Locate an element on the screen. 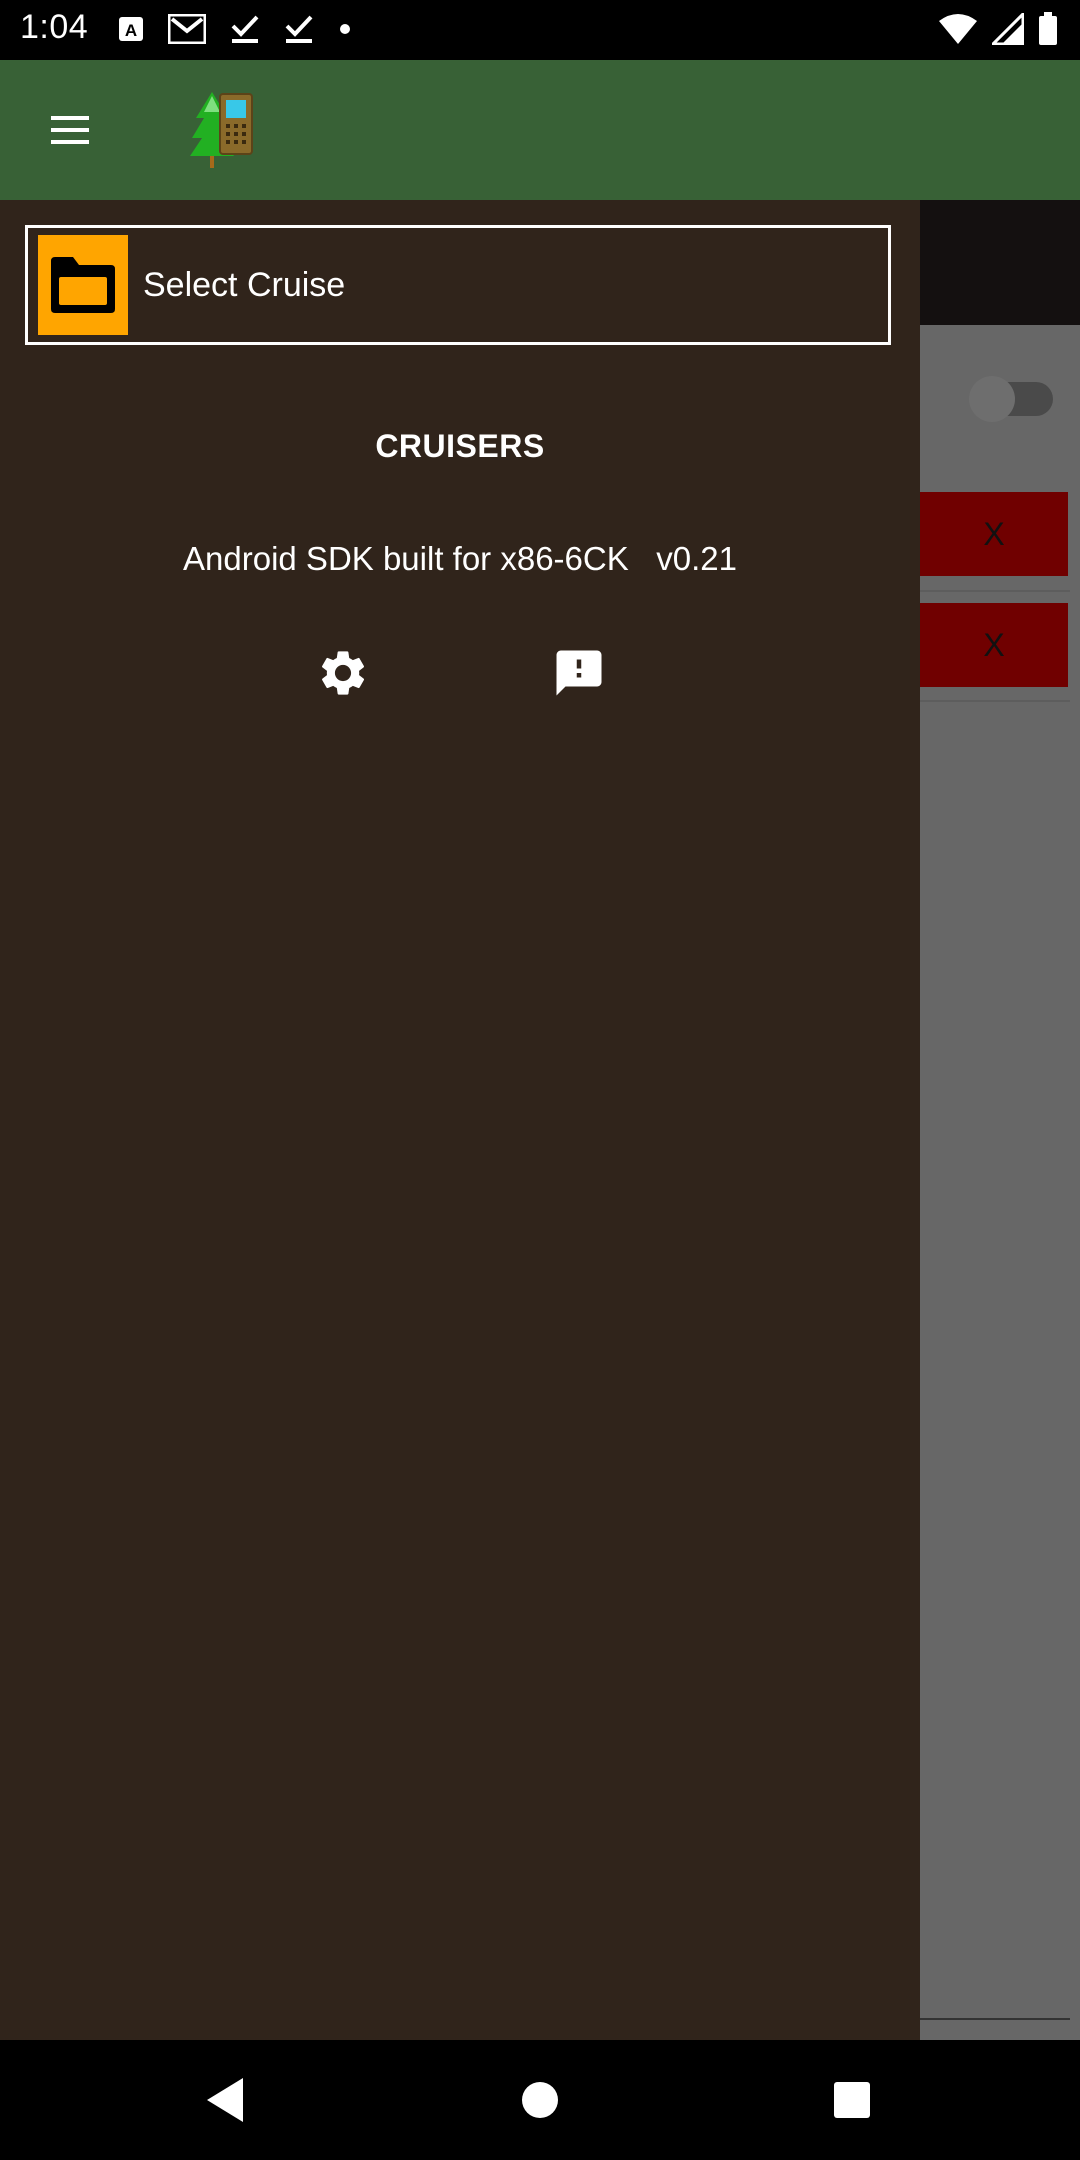 The height and width of the screenshot is (2160, 1080). gear-icon is located at coordinates (343, 673).